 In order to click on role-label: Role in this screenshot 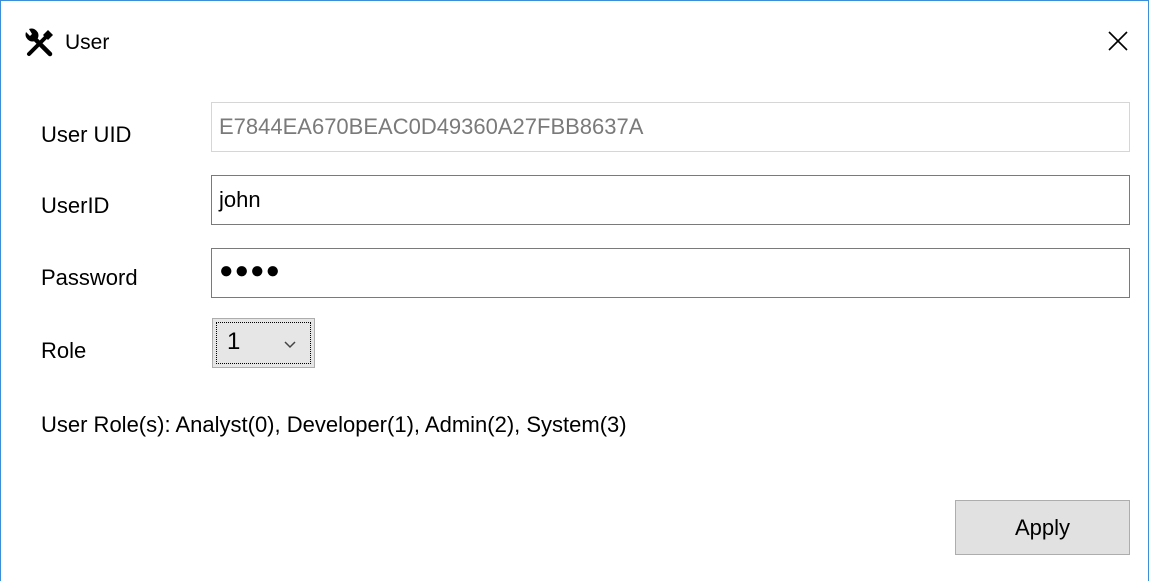, I will do `click(64, 350)`.